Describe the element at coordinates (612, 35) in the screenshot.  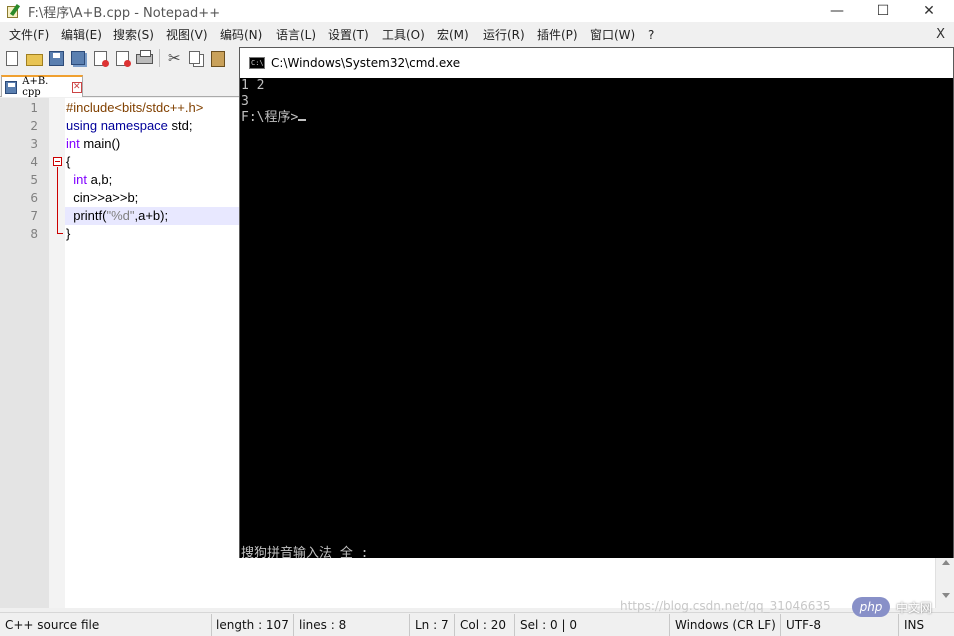
I see `menu-item: 窗口(W)` at that location.